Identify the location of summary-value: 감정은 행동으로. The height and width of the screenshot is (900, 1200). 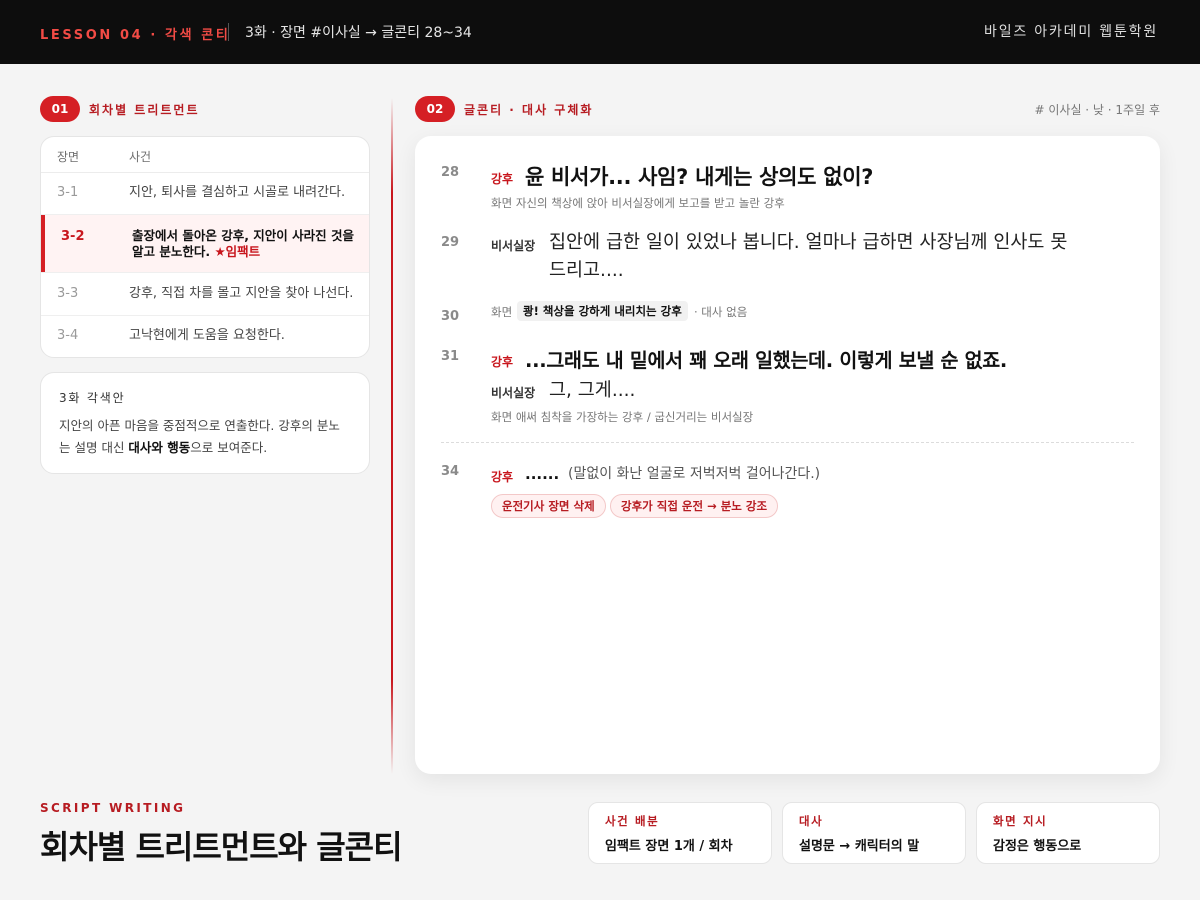
(1037, 846).